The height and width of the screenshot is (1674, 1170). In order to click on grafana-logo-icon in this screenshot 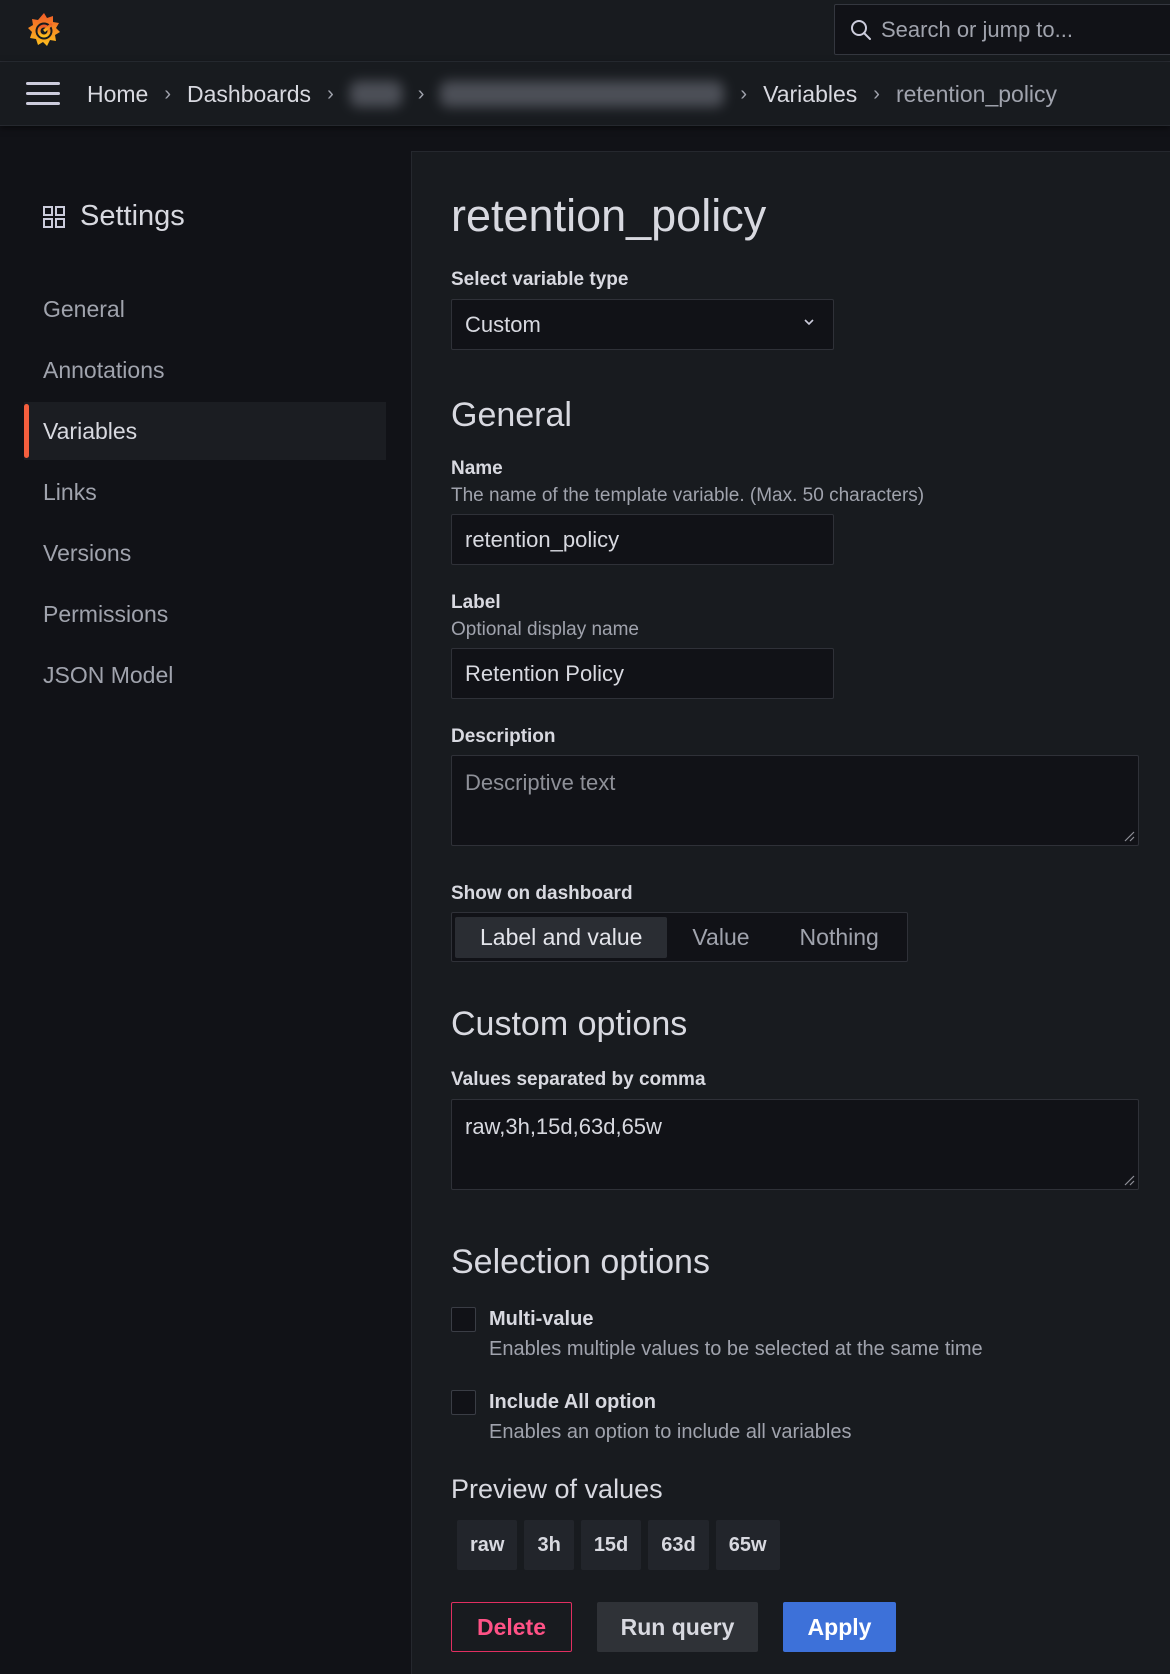, I will do `click(44, 30)`.